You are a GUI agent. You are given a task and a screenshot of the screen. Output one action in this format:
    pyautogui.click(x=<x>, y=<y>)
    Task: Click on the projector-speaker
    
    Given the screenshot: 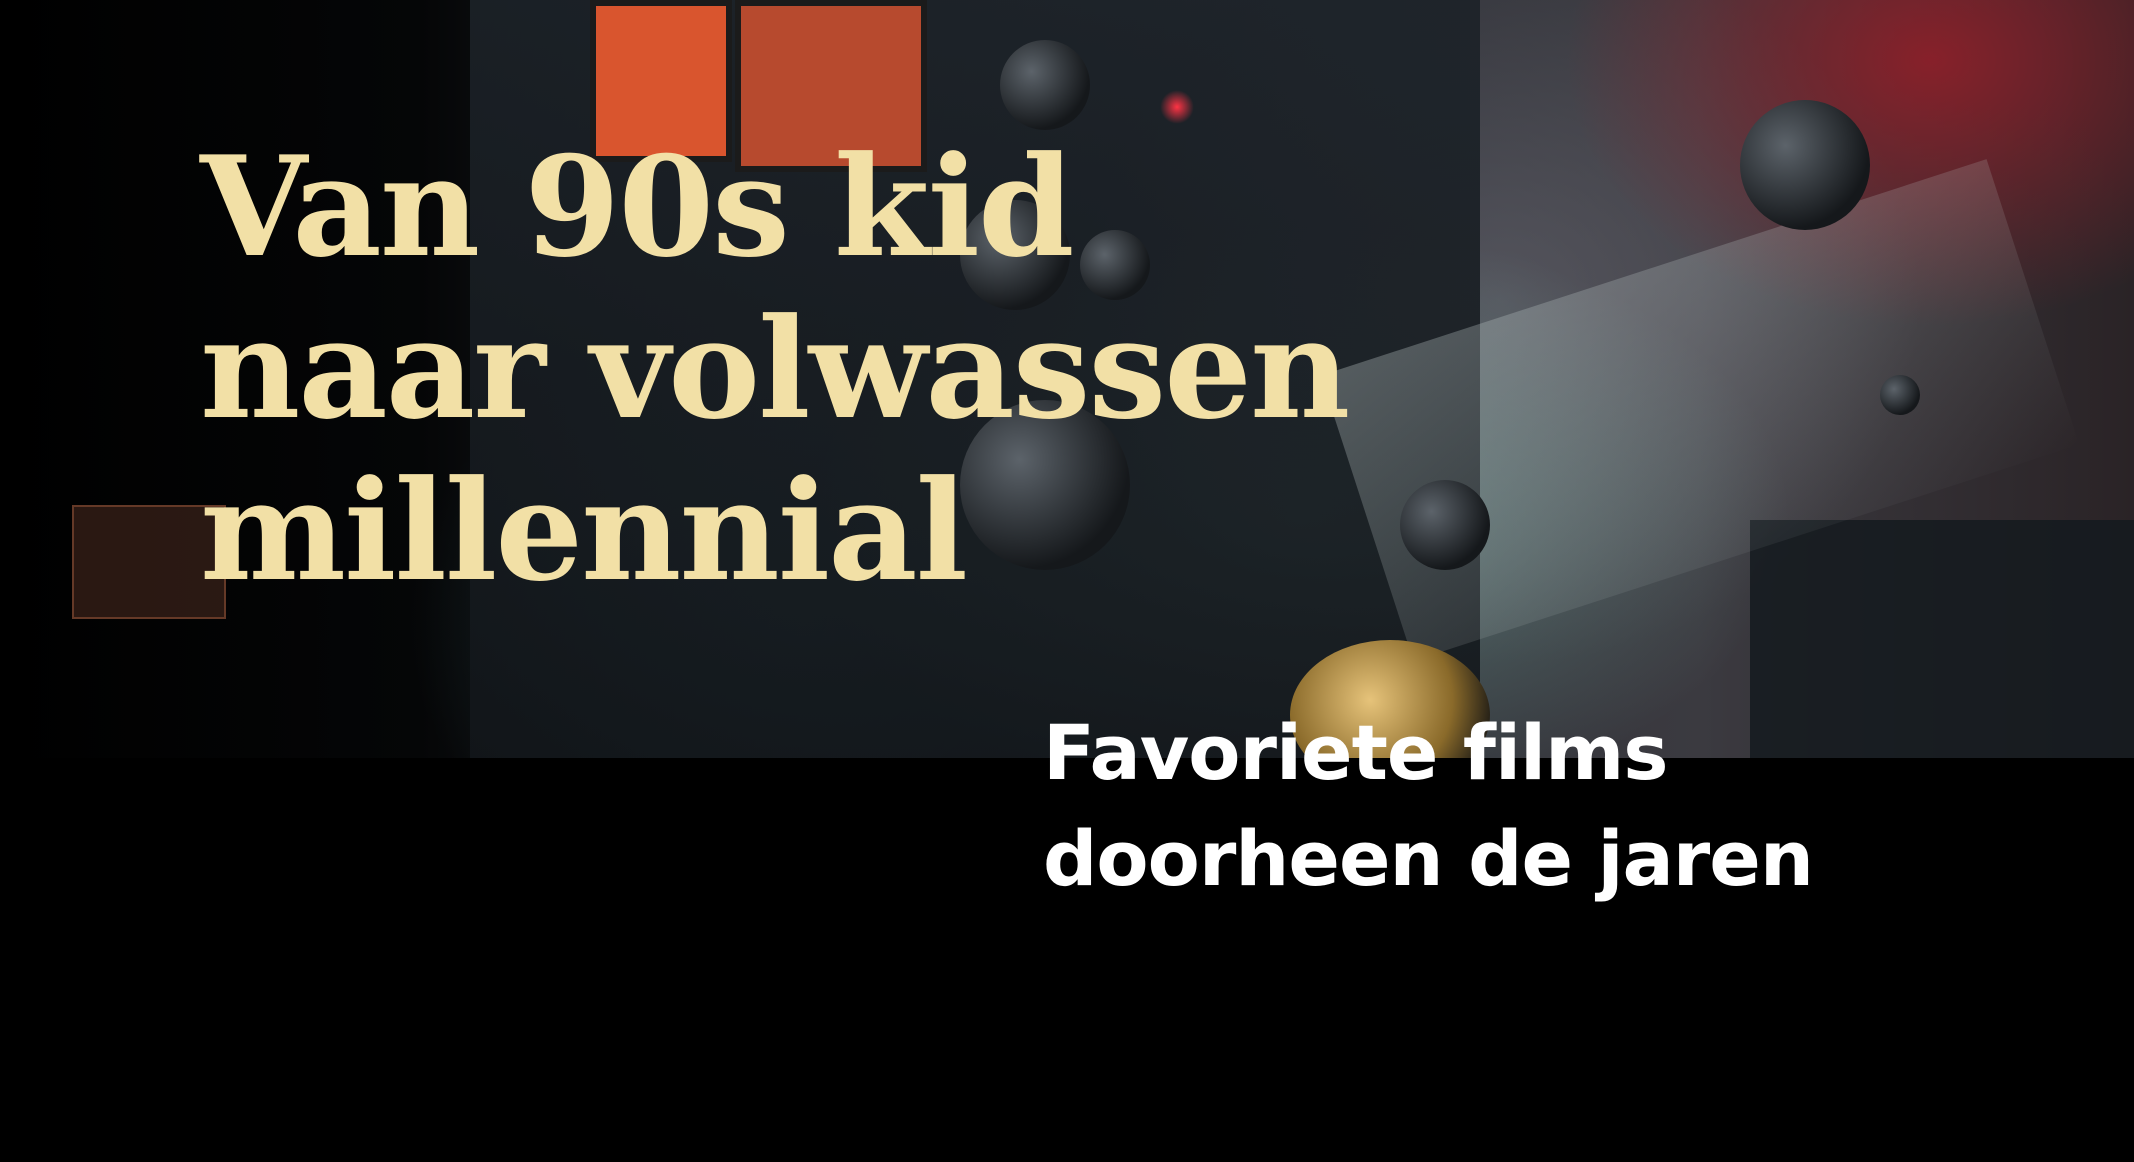 What is the action you would take?
    pyautogui.click(x=1805, y=165)
    